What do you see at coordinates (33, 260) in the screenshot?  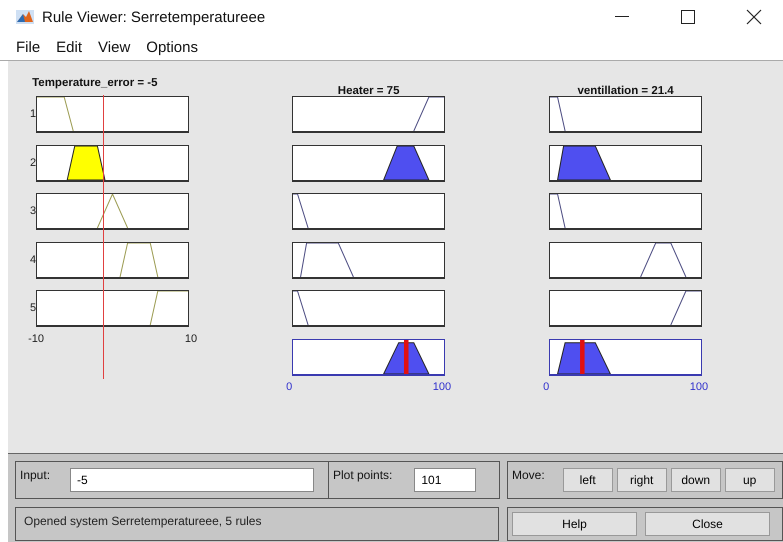 I see `rule-number: 4` at bounding box center [33, 260].